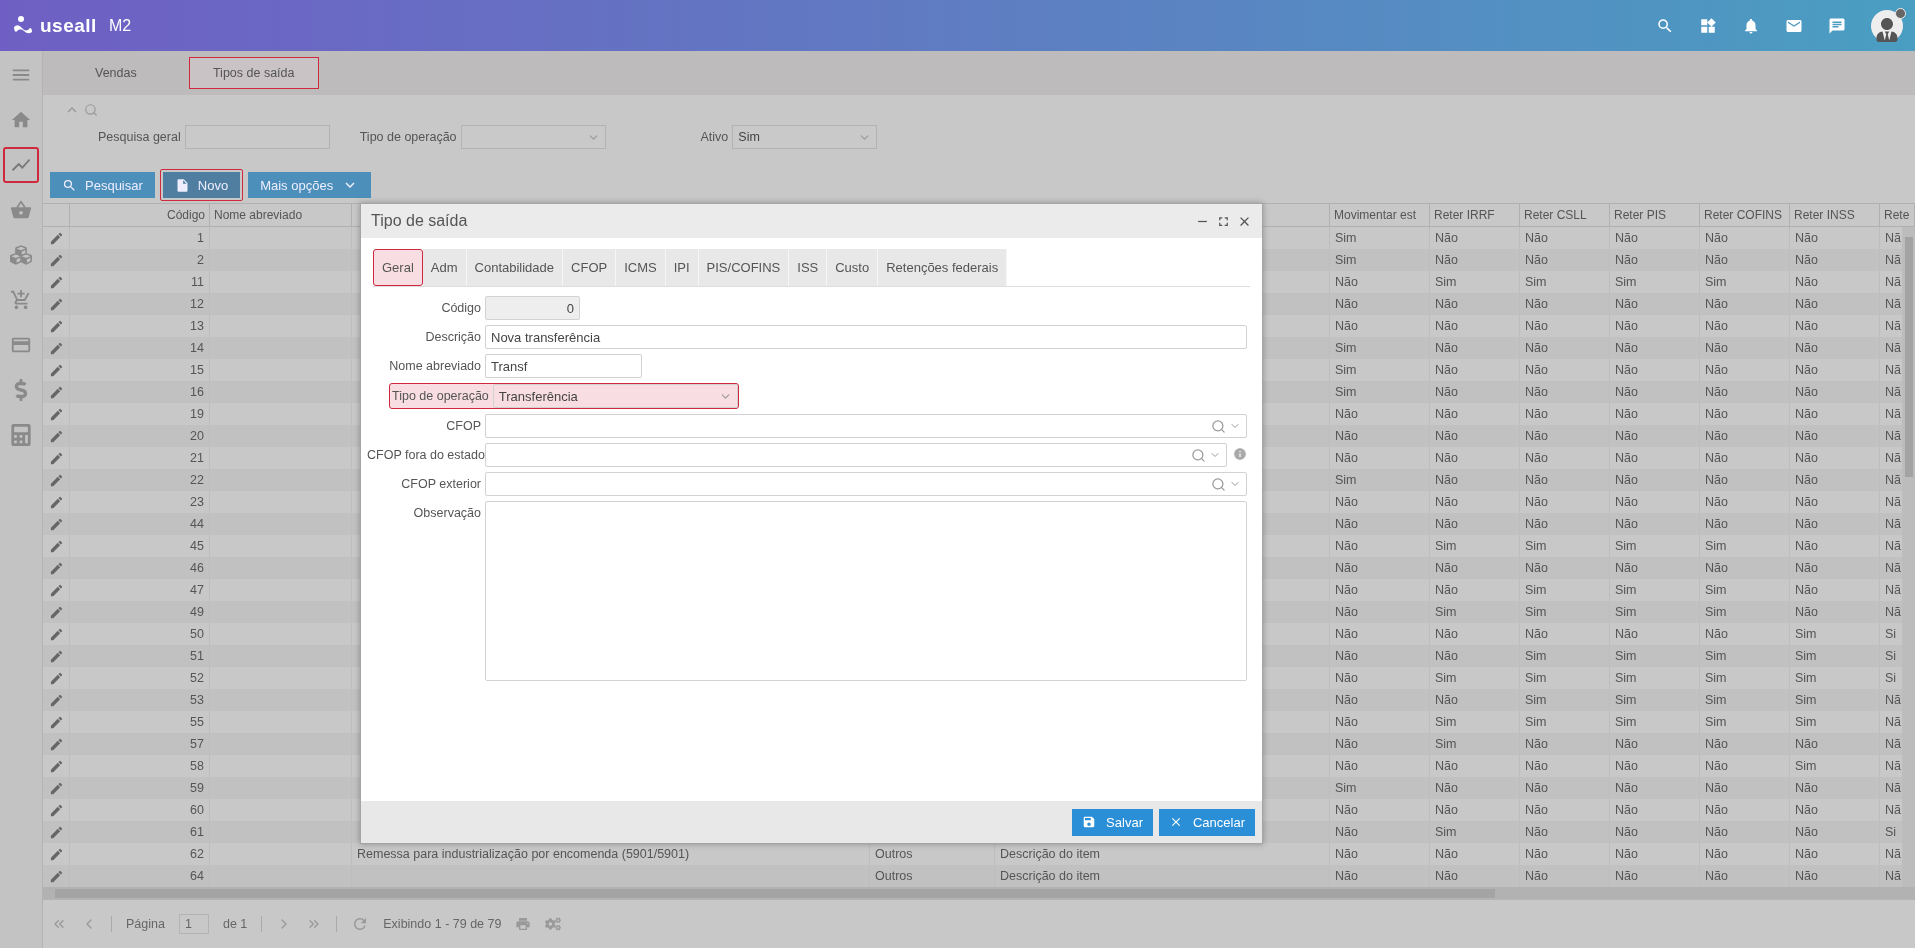  What do you see at coordinates (682, 267) in the screenshot?
I see `tab: IPI` at bounding box center [682, 267].